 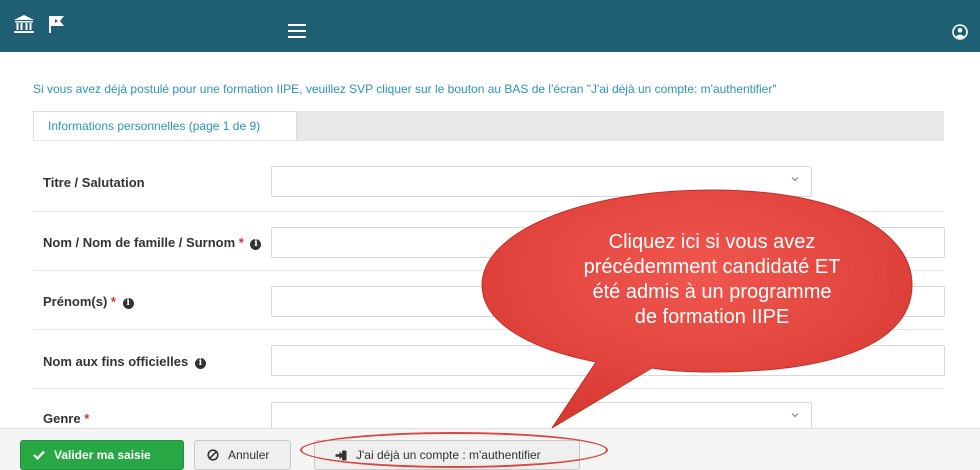 I want to click on tab-personal-information: Informations personnelles (page 1 de 9), so click(x=165, y=125).